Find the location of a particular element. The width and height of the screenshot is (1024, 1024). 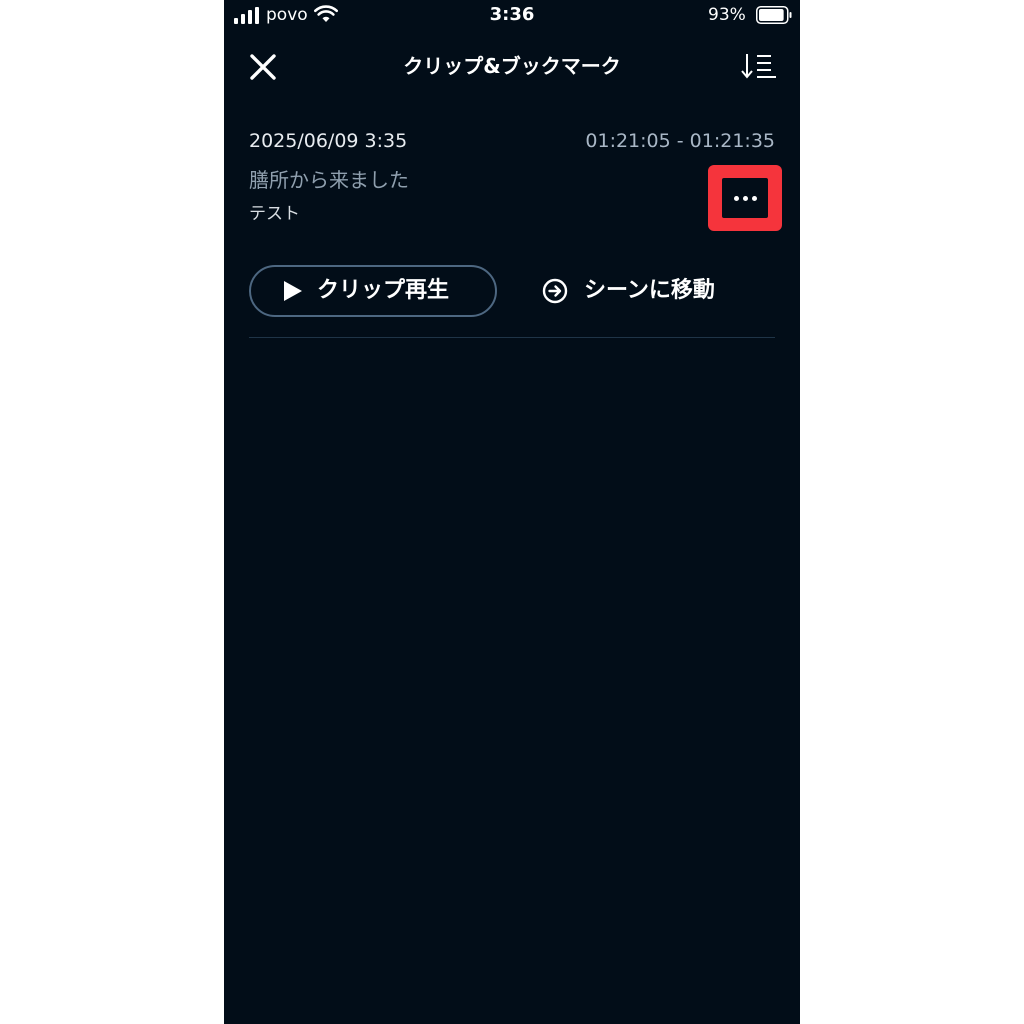

sort-icon is located at coordinates (758, 66).